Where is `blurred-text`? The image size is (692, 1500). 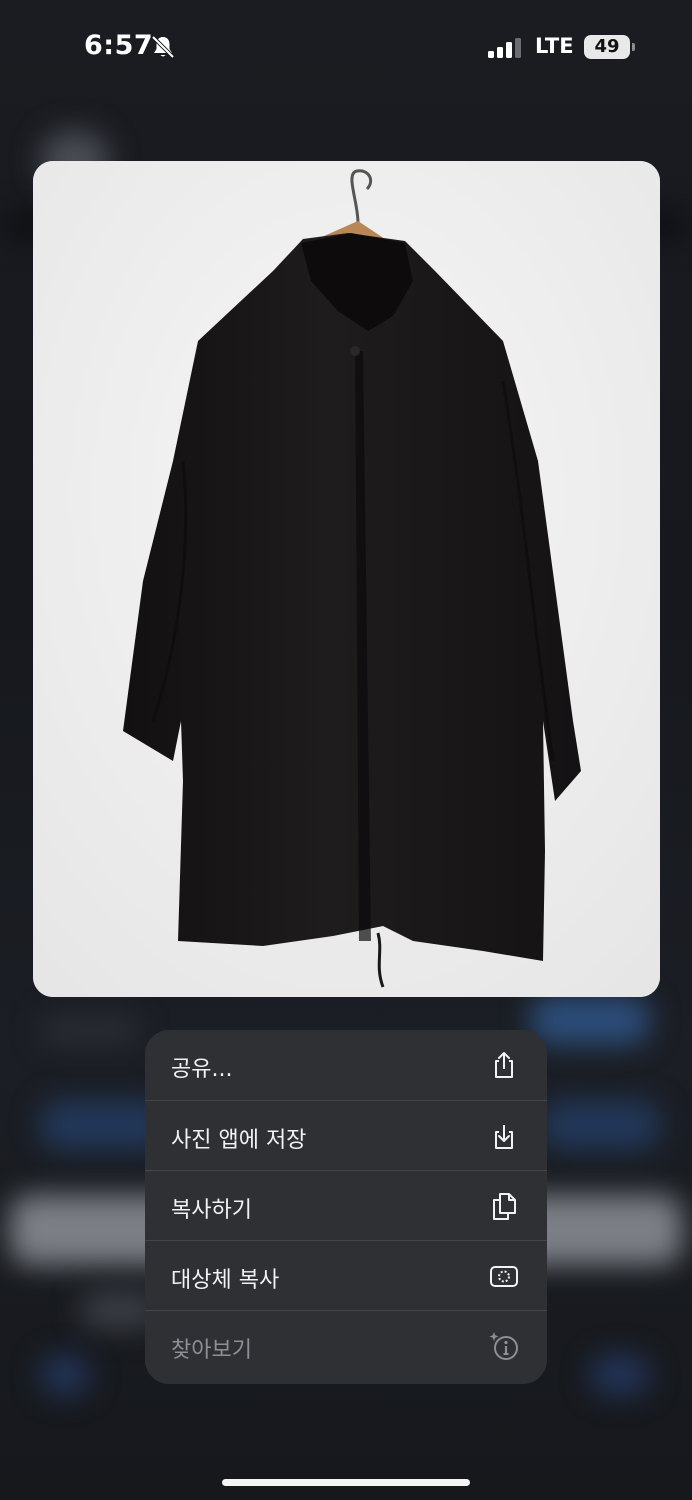 blurred-text is located at coordinates (90, 1030).